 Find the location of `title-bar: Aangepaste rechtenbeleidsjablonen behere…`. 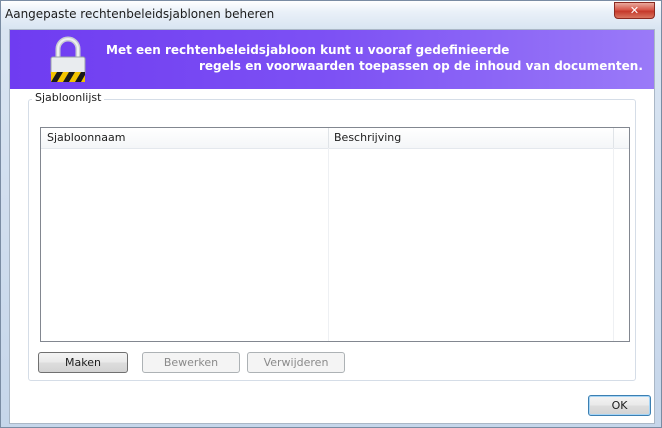

title-bar: Aangepaste rechtenbeleidsjablonen behere… is located at coordinates (331, 15).